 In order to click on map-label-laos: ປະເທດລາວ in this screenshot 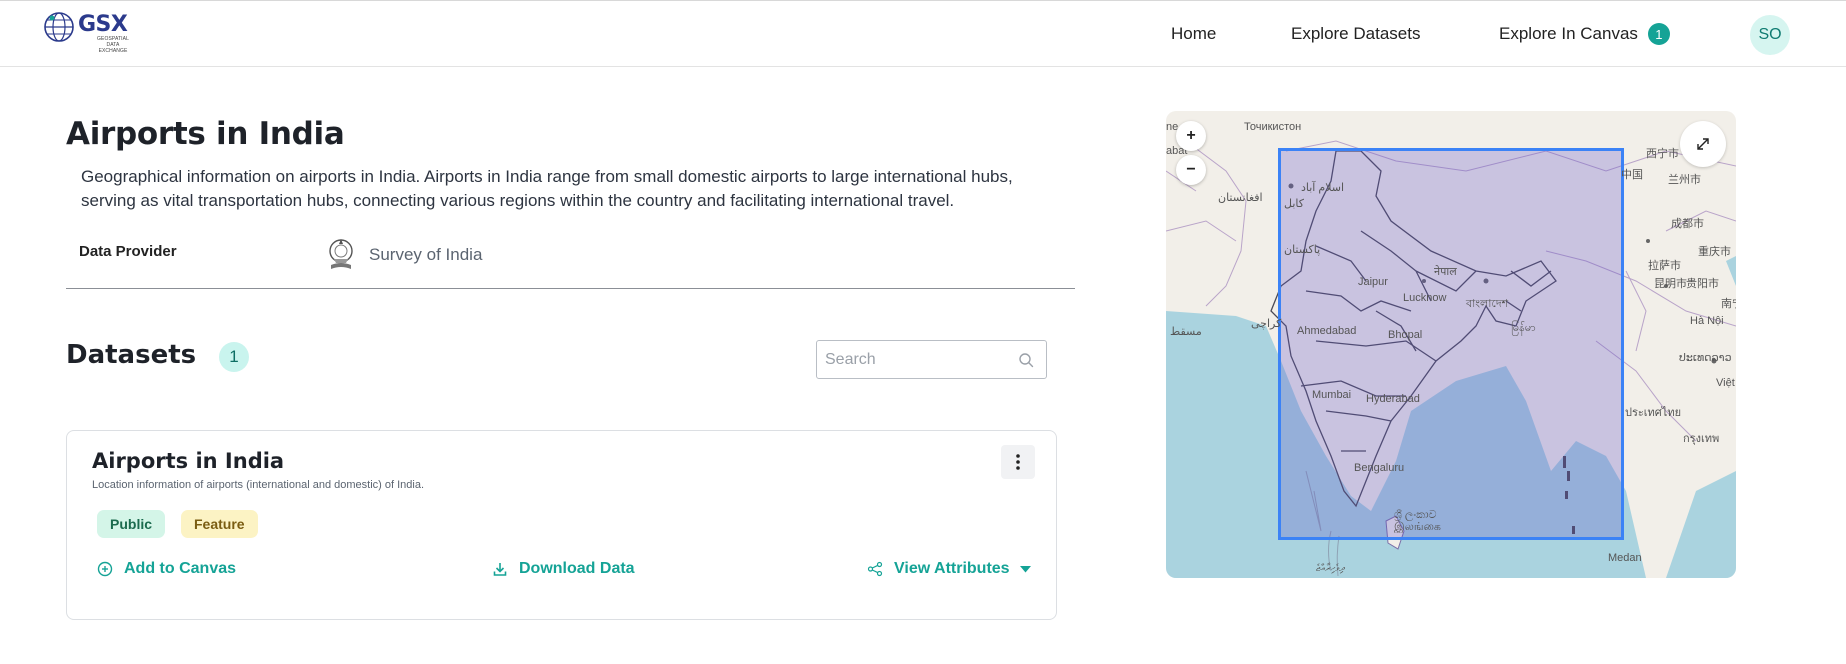, I will do `click(1705, 358)`.